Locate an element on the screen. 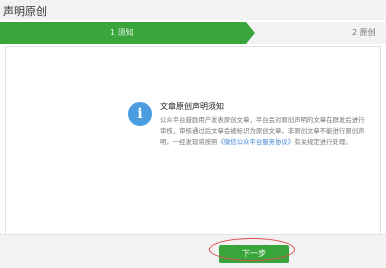 Image resolution: width=386 pixels, height=268 pixels. next-button: 下一步 is located at coordinates (254, 254).